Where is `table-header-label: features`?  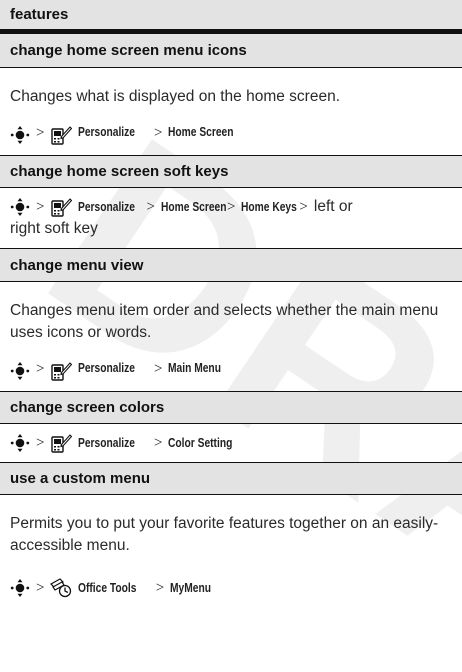
table-header-label: features is located at coordinates (39, 14).